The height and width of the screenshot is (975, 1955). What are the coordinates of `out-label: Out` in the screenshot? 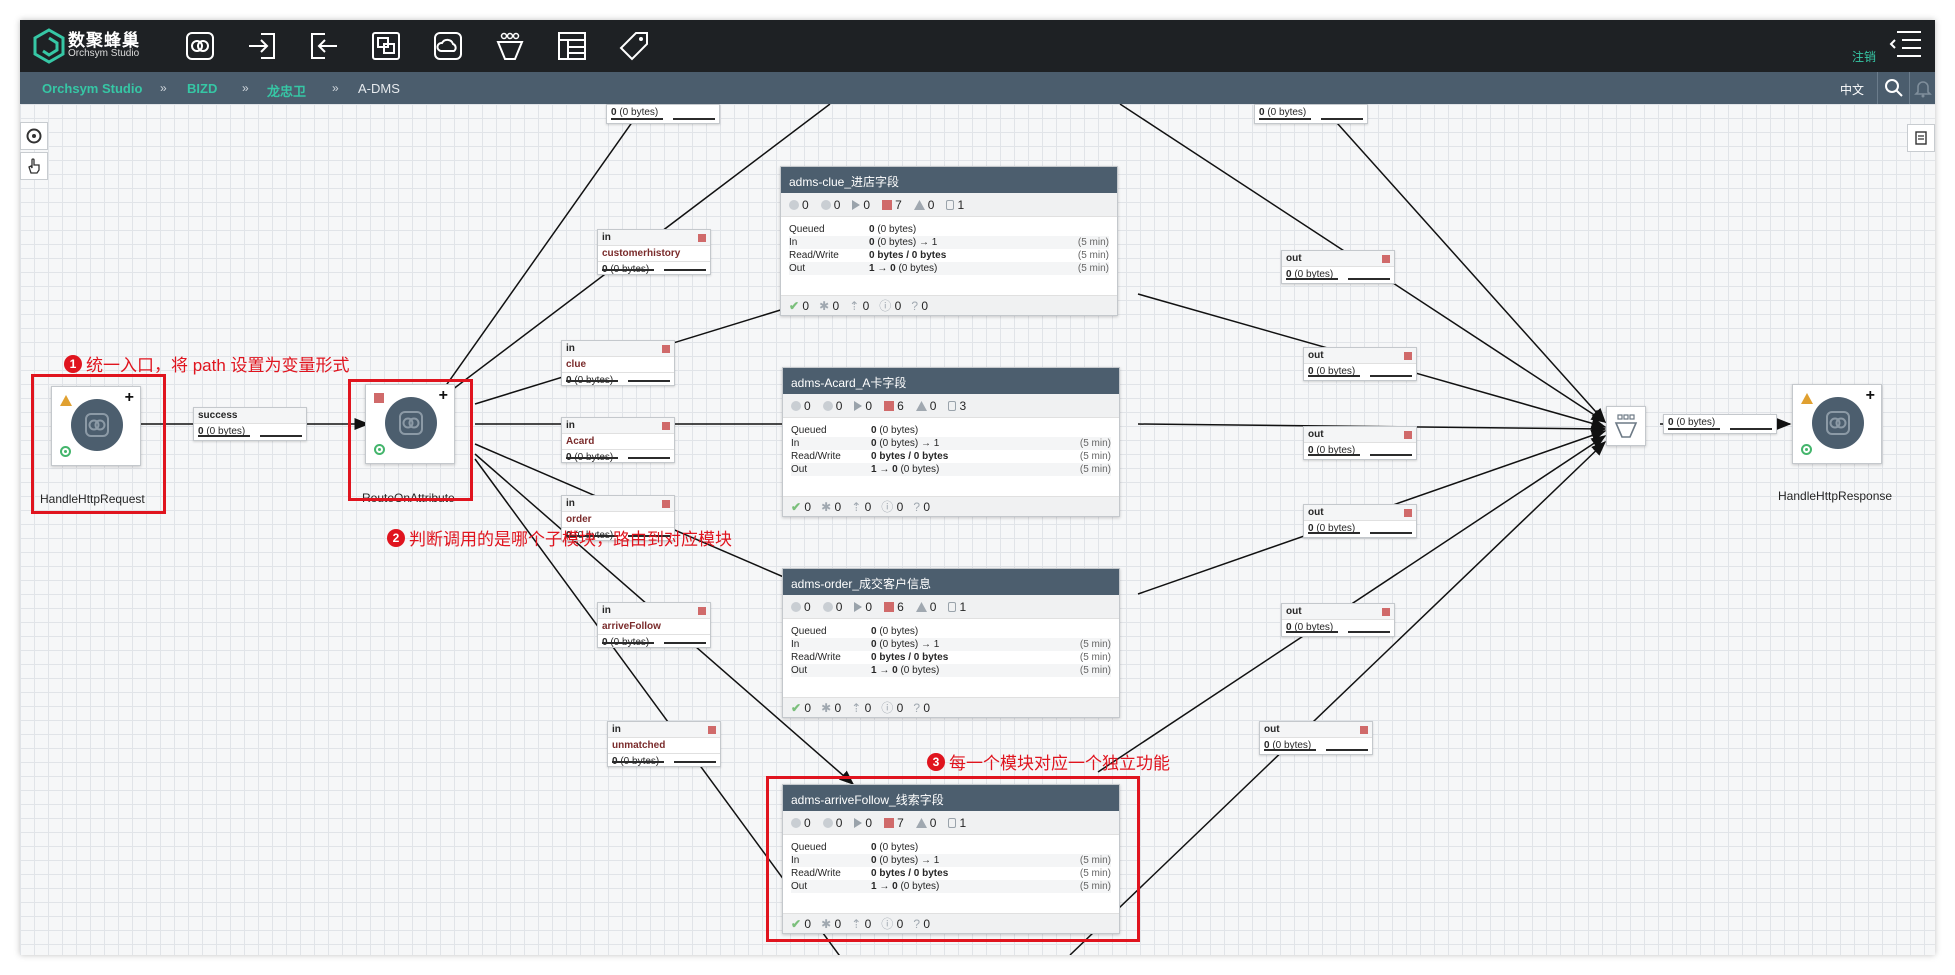 It's located at (799, 469).